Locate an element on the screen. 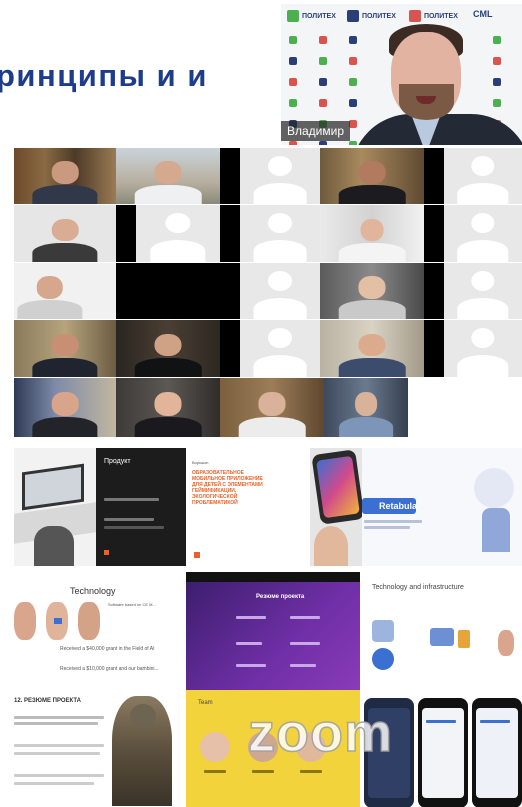 The width and height of the screenshot is (522, 807). slide-title: ринципы и и is located at coordinates (104, 75).